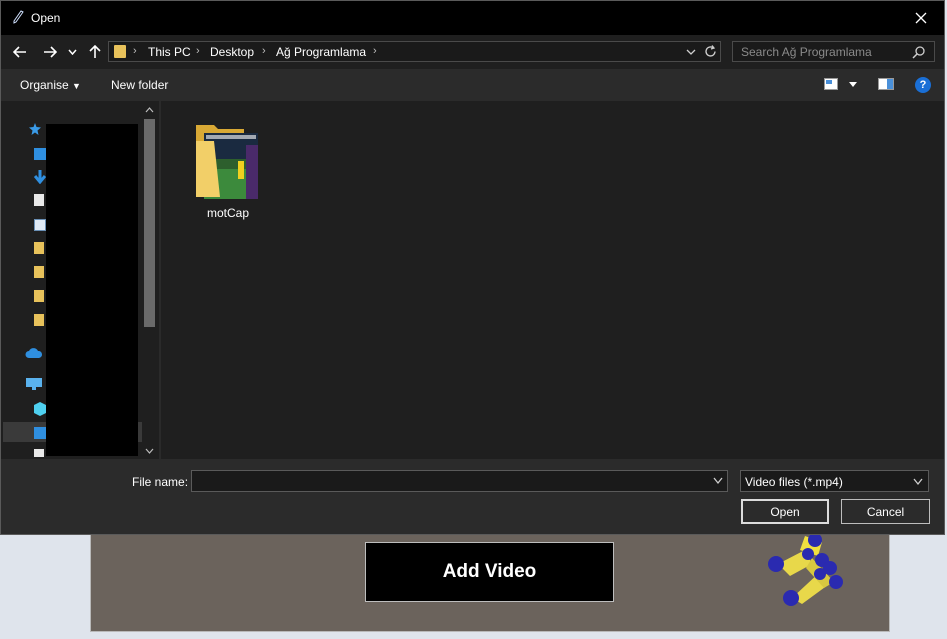  I want to click on back-button, so click(20, 52).